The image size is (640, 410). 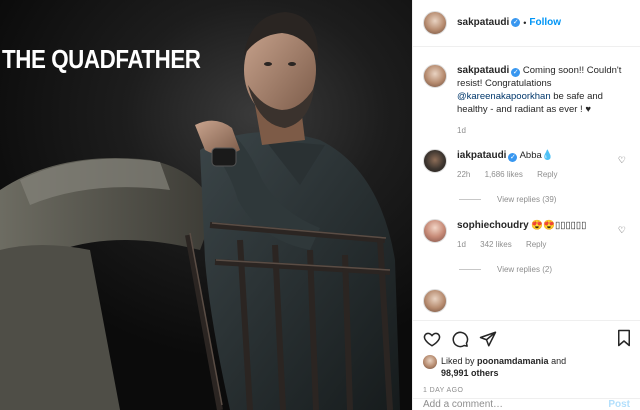 I want to click on view-replies-button: View replies (39), so click(x=507, y=199).